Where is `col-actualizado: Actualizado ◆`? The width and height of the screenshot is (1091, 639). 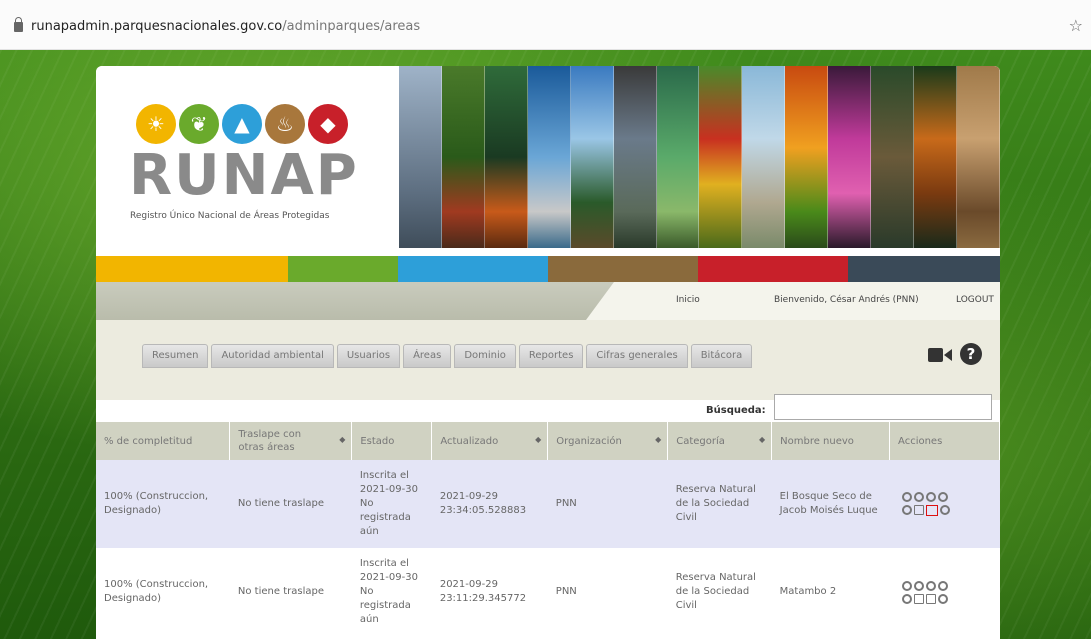
col-actualizado: Actualizado ◆ is located at coordinates (490, 441).